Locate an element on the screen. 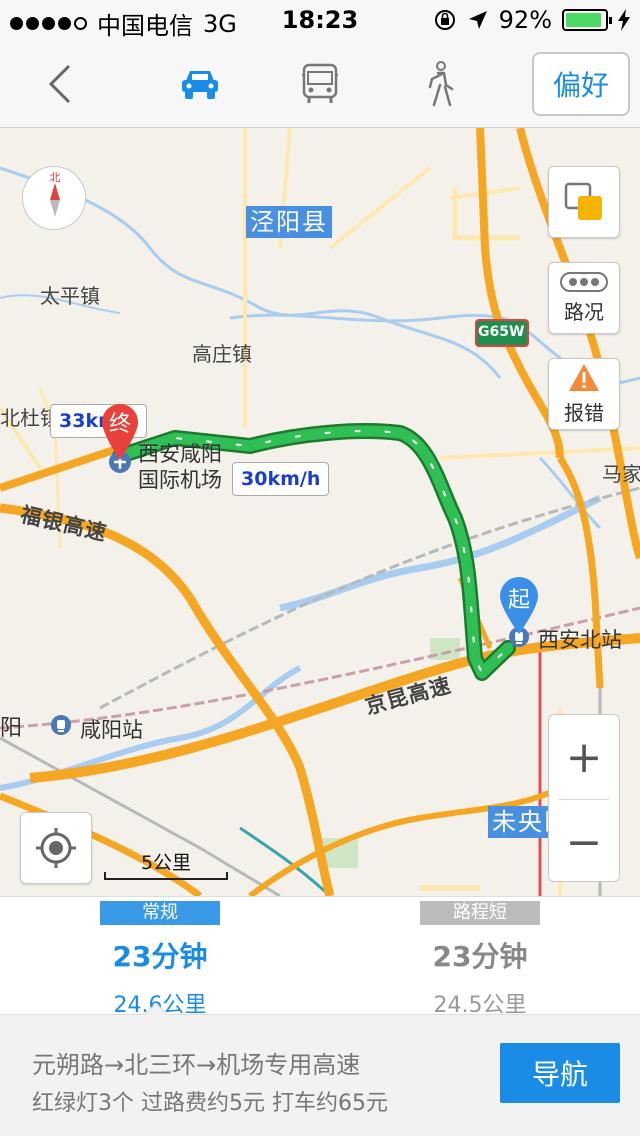 The width and height of the screenshot is (640, 1136). report-error-label: 报错 is located at coordinates (584, 412).